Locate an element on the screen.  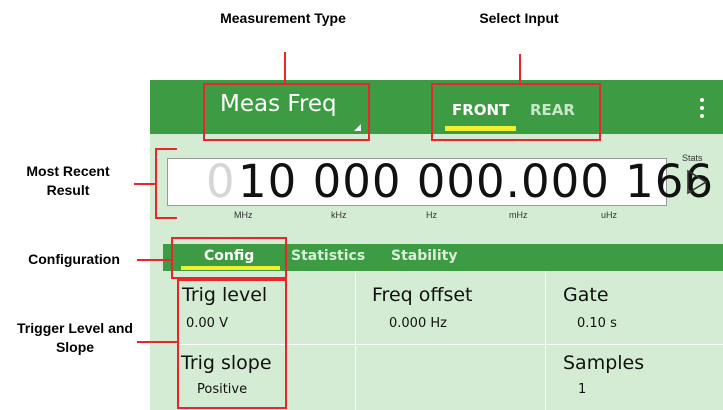
samples-label: Samples is located at coordinates (603, 363).